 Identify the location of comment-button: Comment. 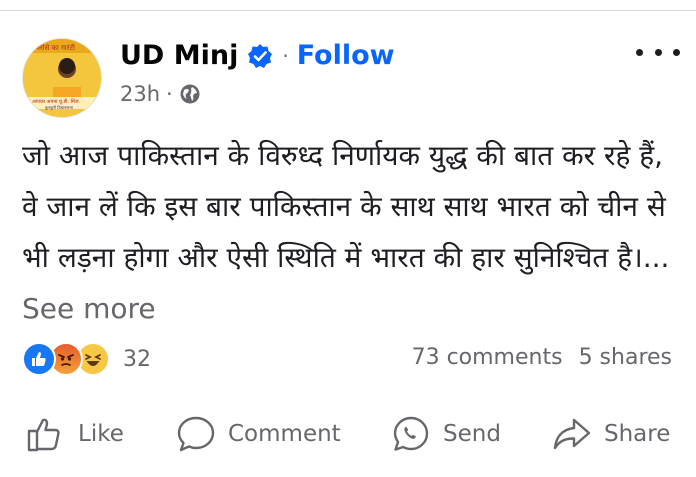
(258, 434).